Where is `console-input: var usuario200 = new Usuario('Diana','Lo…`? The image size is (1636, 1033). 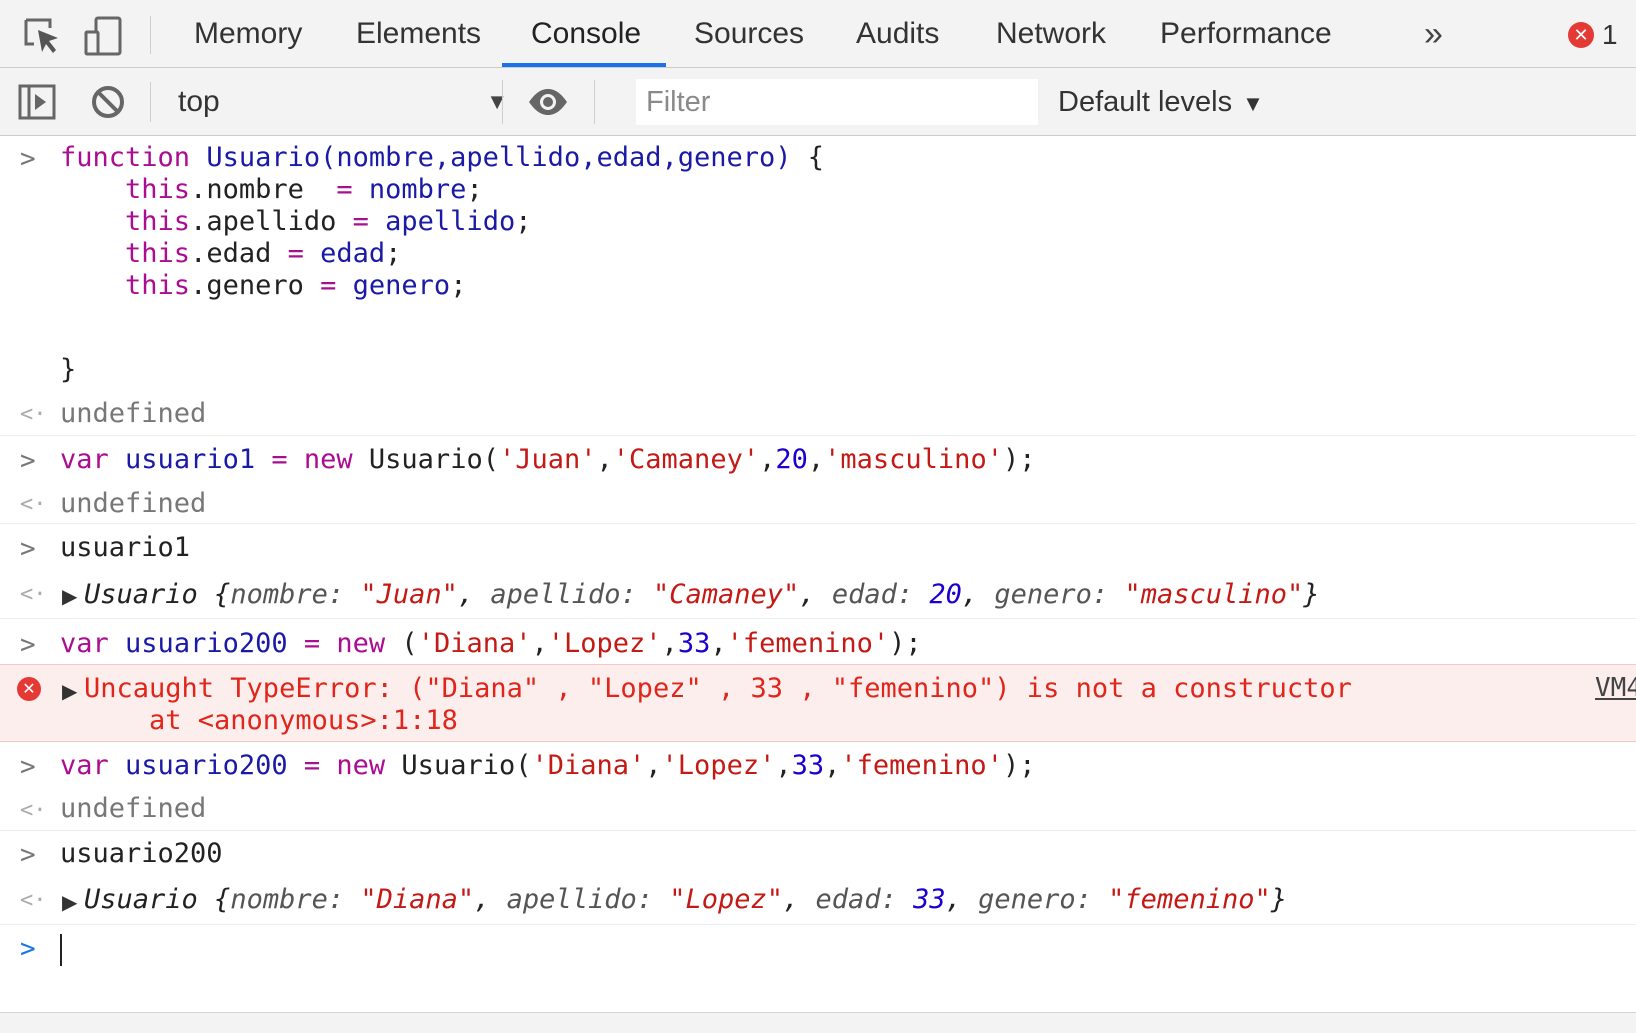 console-input: var usuario200 = new Usuario('Diana','Lo… is located at coordinates (547, 766).